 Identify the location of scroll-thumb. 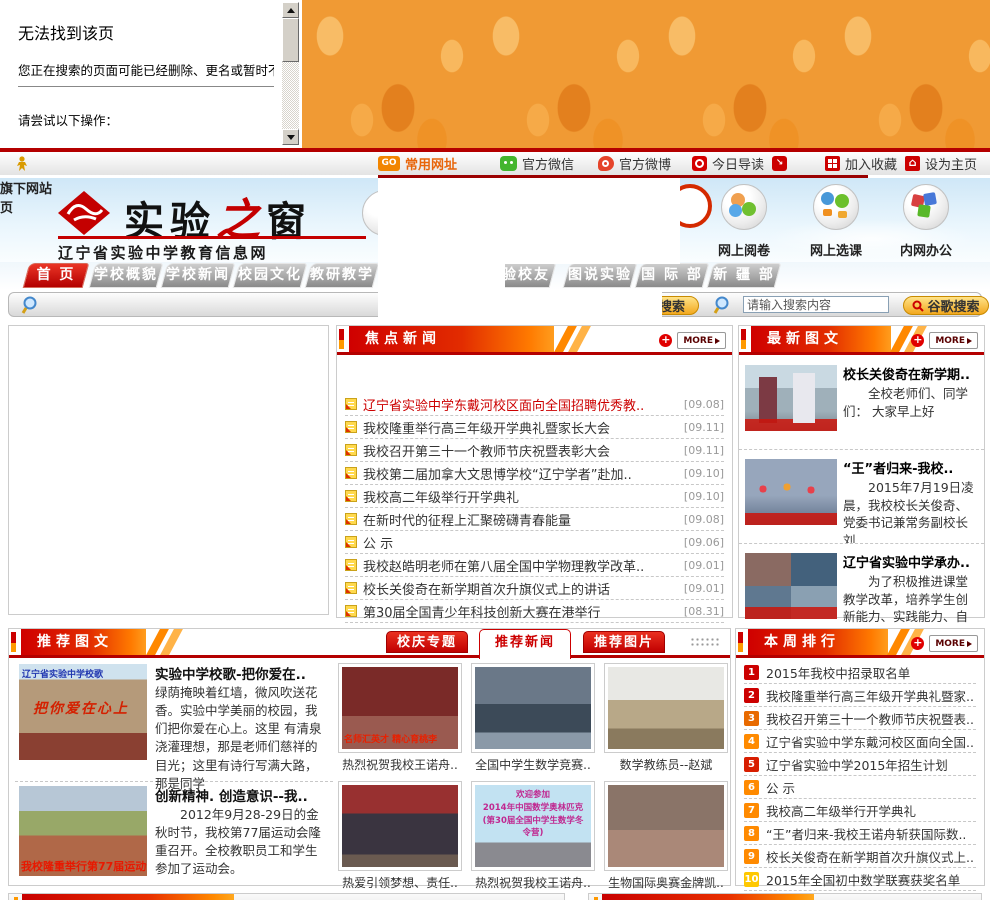
(290, 40).